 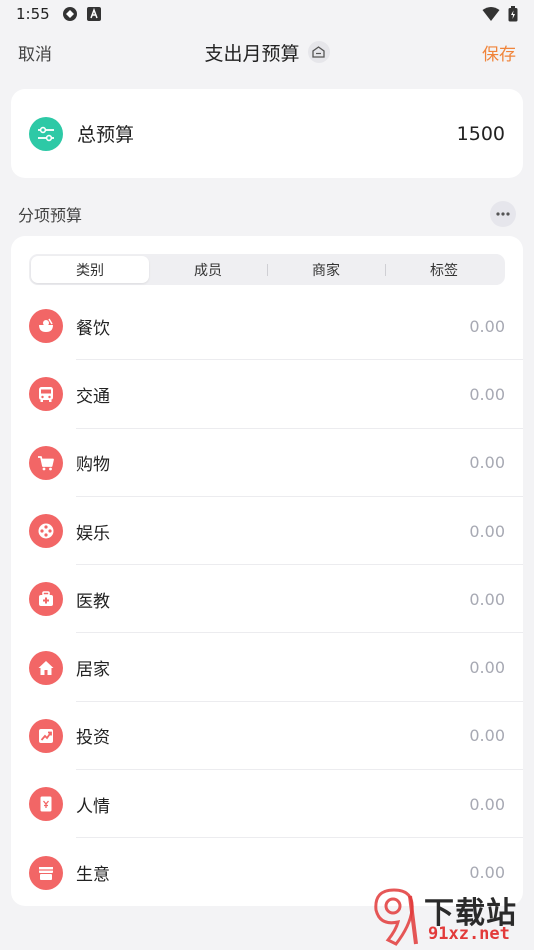 What do you see at coordinates (513, 14) in the screenshot?
I see `battery-icon` at bounding box center [513, 14].